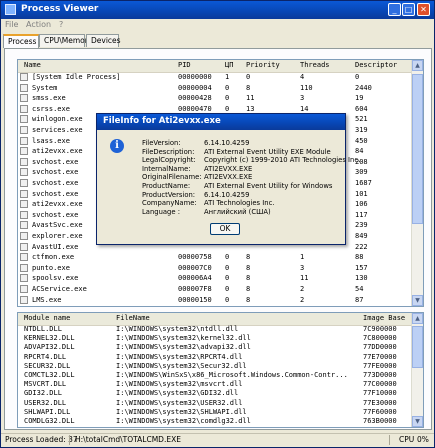 The height and width of the screenshot is (448, 435). I want to click on field-label: FileVersion:, so click(161, 143).